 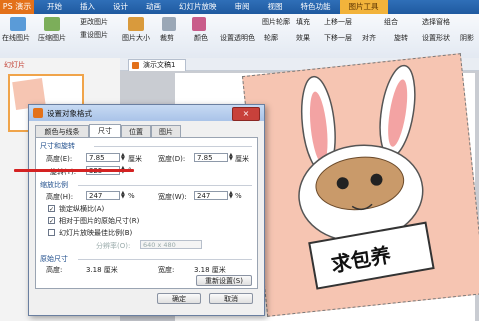 What do you see at coordinates (18, 24) in the screenshot?
I see `online-picture-icon` at bounding box center [18, 24].